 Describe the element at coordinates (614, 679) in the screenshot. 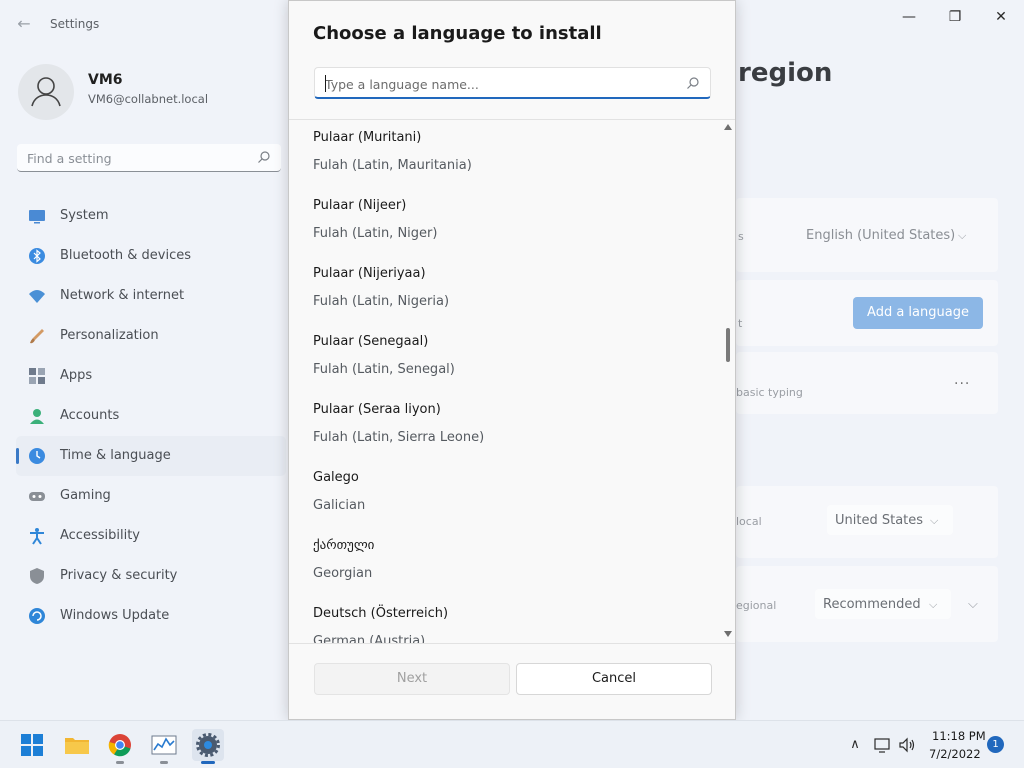

I see `cancel-button: Cancel` at that location.